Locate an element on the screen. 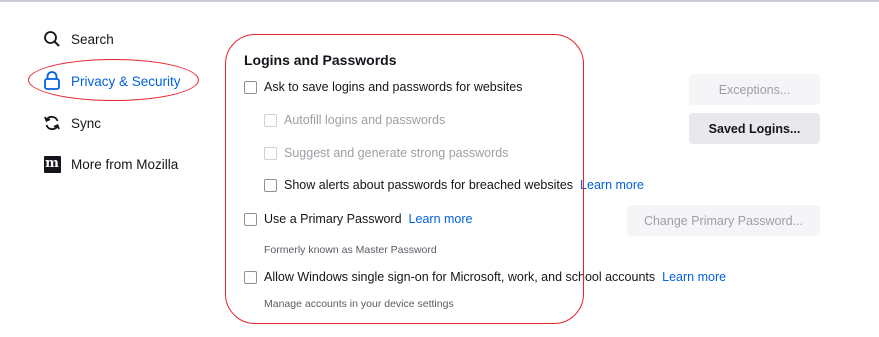 The image size is (879, 337). section-title: Logins and Passwords is located at coordinates (320, 60).